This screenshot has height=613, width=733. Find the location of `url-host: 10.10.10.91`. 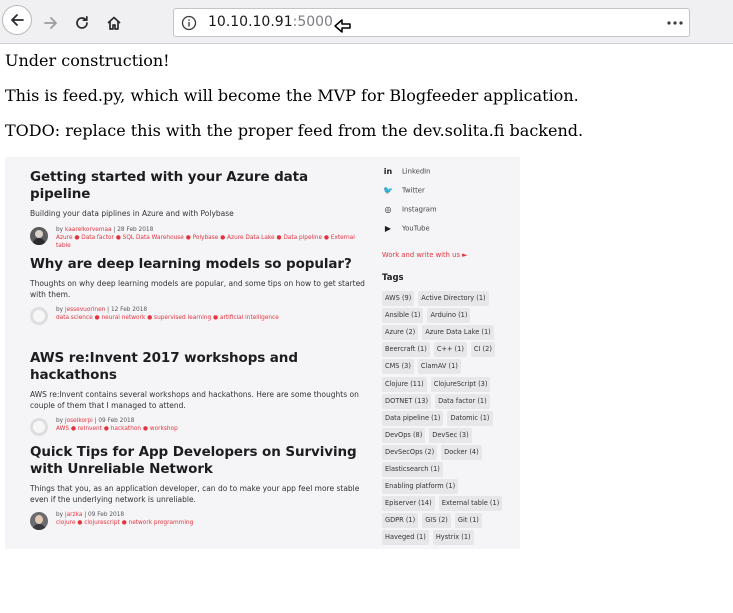

url-host: 10.10.10.91 is located at coordinates (250, 22).